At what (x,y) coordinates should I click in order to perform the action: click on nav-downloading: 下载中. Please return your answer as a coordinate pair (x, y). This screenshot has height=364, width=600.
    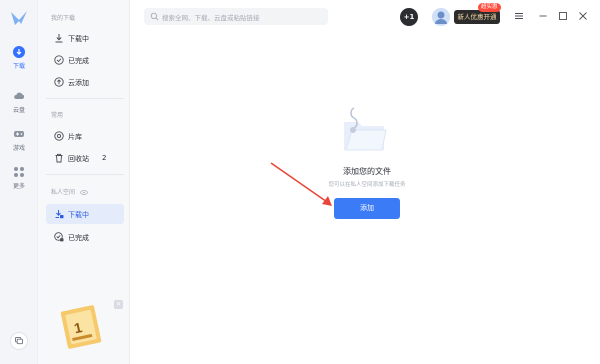
    Looking at the image, I should click on (85, 38).